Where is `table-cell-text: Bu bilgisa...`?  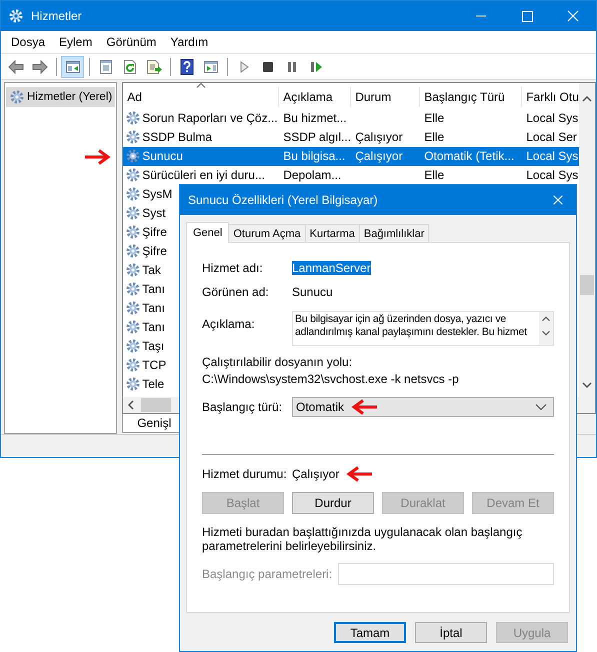
table-cell-text: Bu bilgisa... is located at coordinates (314, 156).